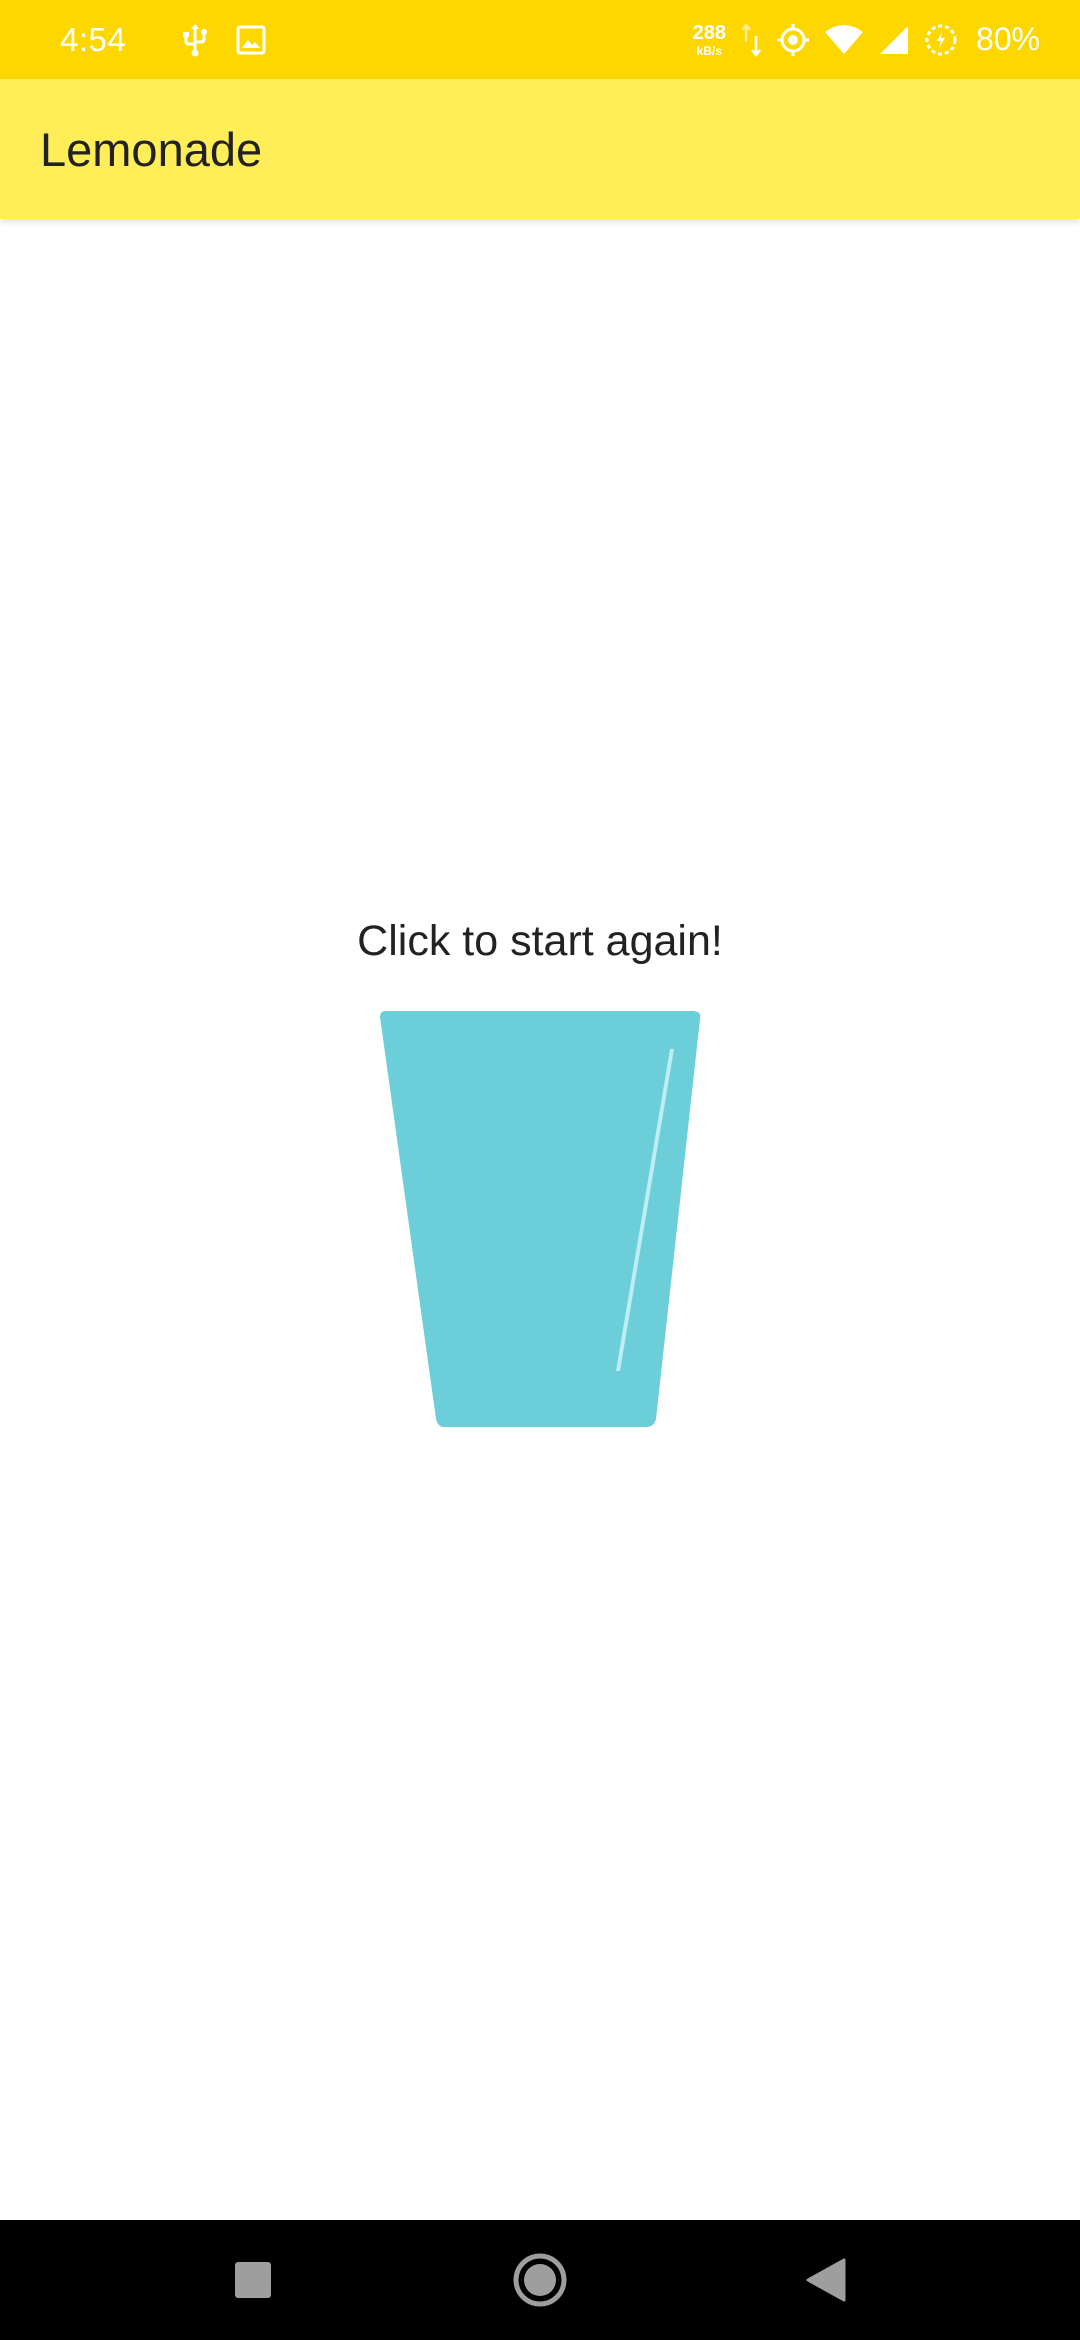 This screenshot has width=1080, height=2340. What do you see at coordinates (894, 40) in the screenshot?
I see `signal-icon` at bounding box center [894, 40].